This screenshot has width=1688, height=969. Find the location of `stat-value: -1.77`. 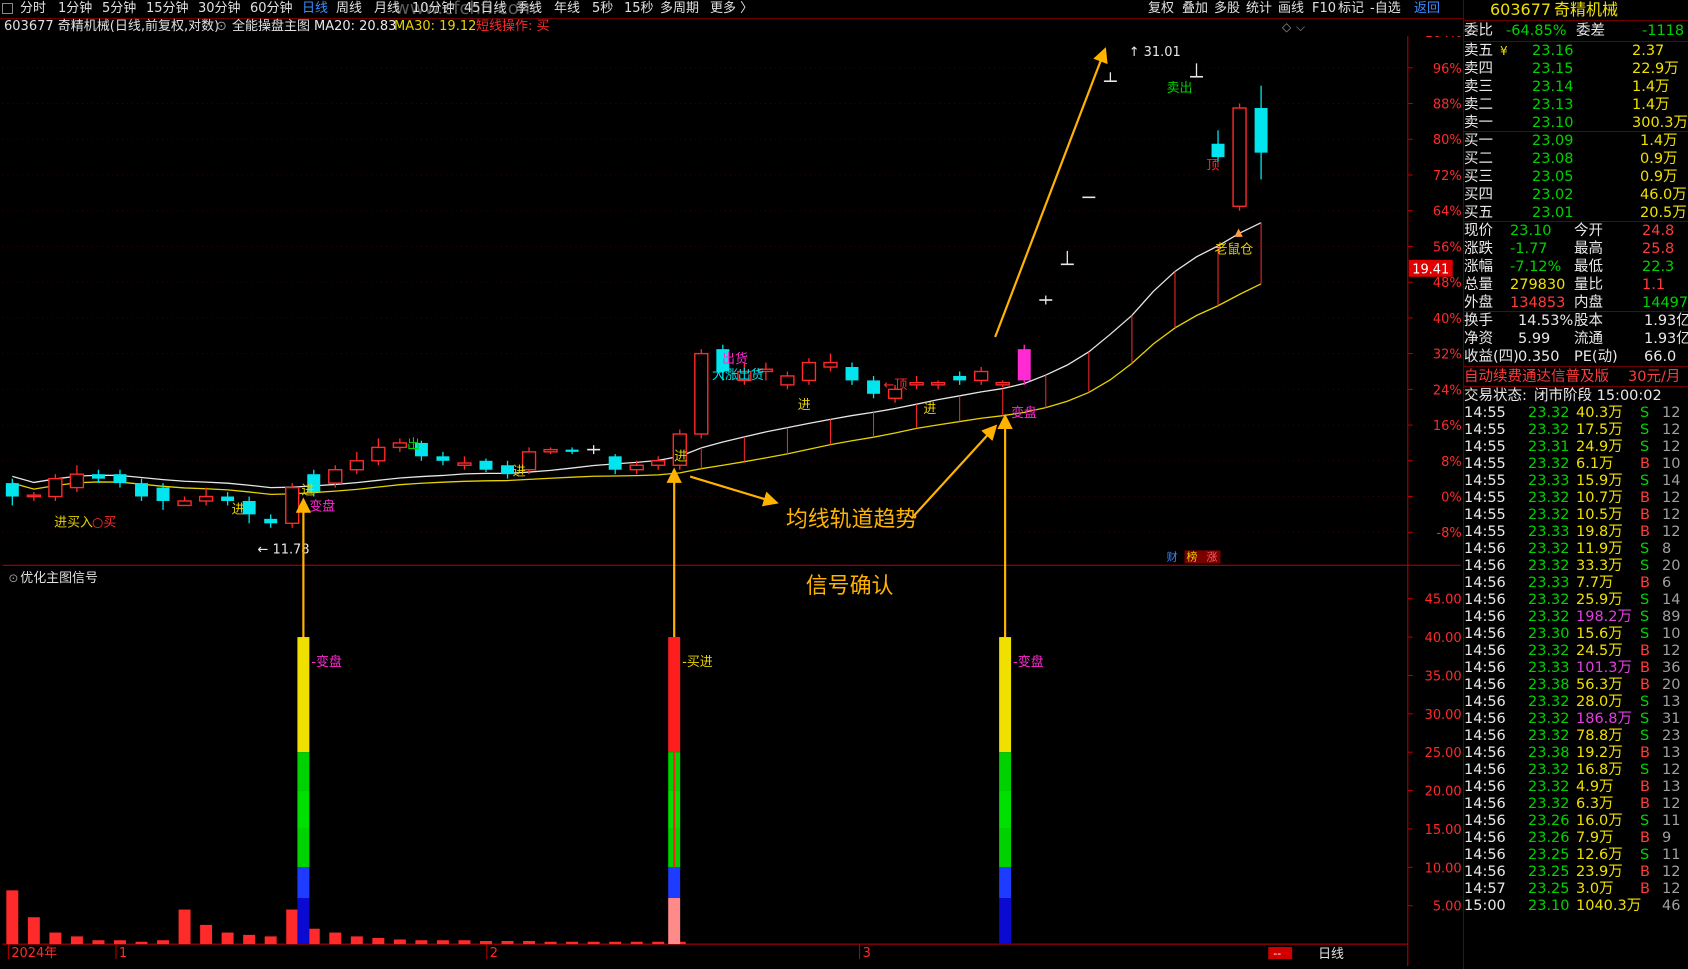

stat-value: -1.77 is located at coordinates (1529, 249).